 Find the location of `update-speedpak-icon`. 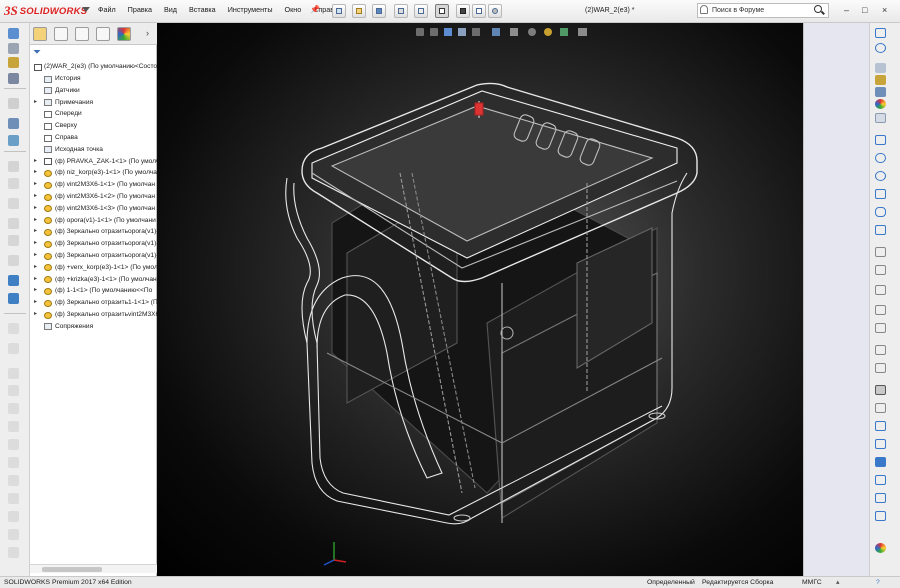

update-speedpak-icon is located at coordinates (13, 328).